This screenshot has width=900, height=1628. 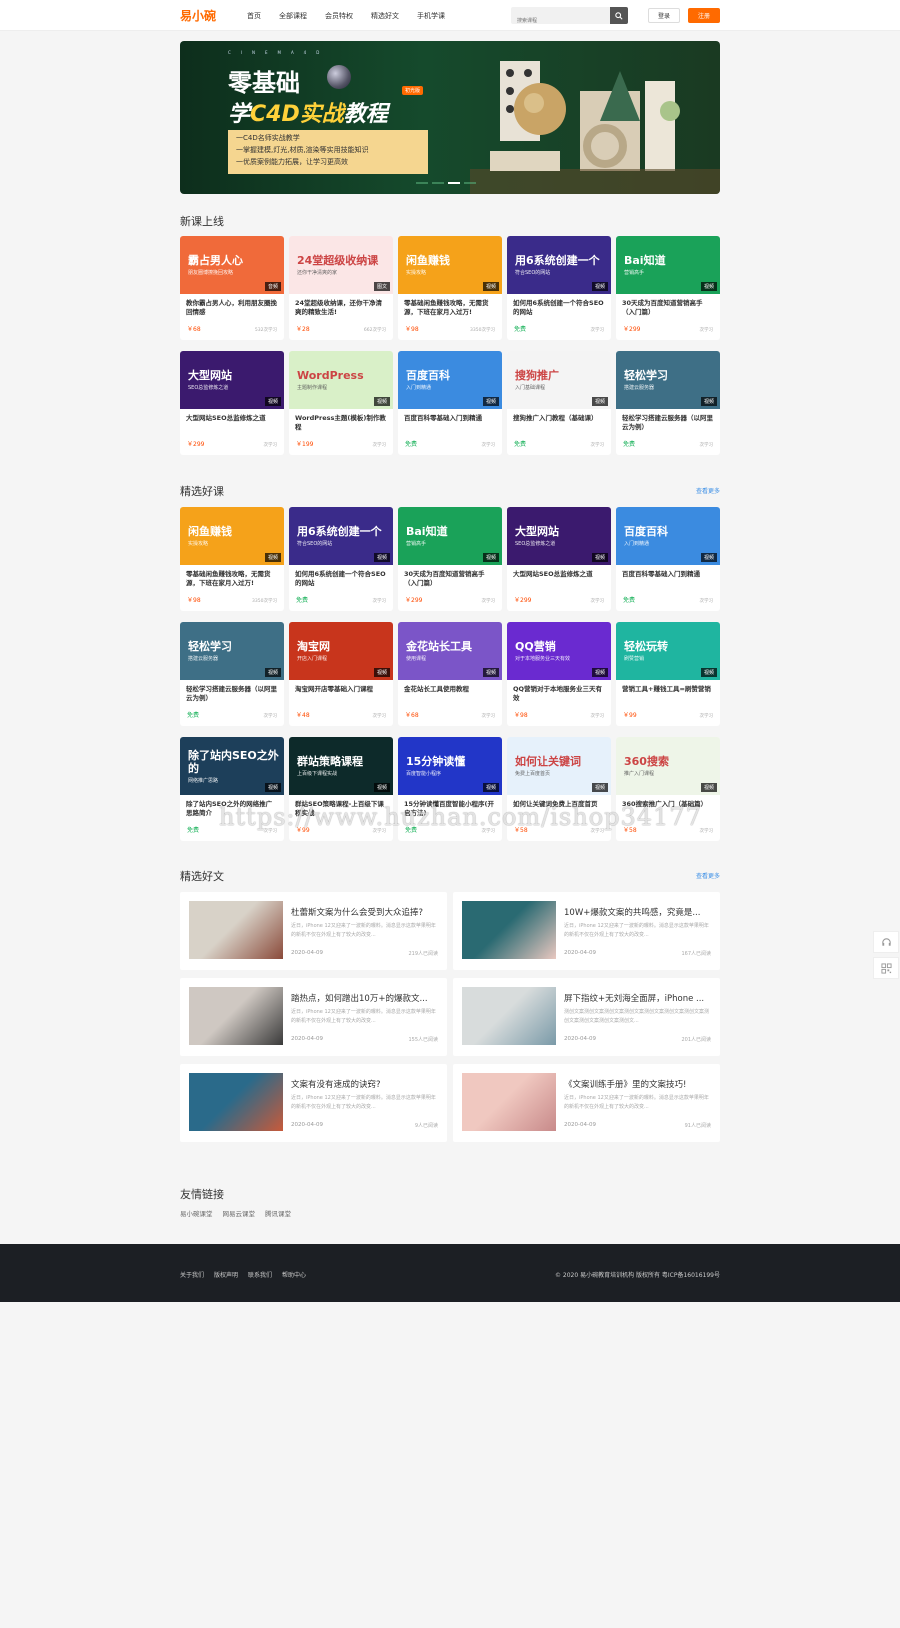 I want to click on course-card: QQ营销 对于本地服务业三天有效 视频 QQ营销对于本地服务业三天有效 ￥98 次学习, so click(x=559, y=674).